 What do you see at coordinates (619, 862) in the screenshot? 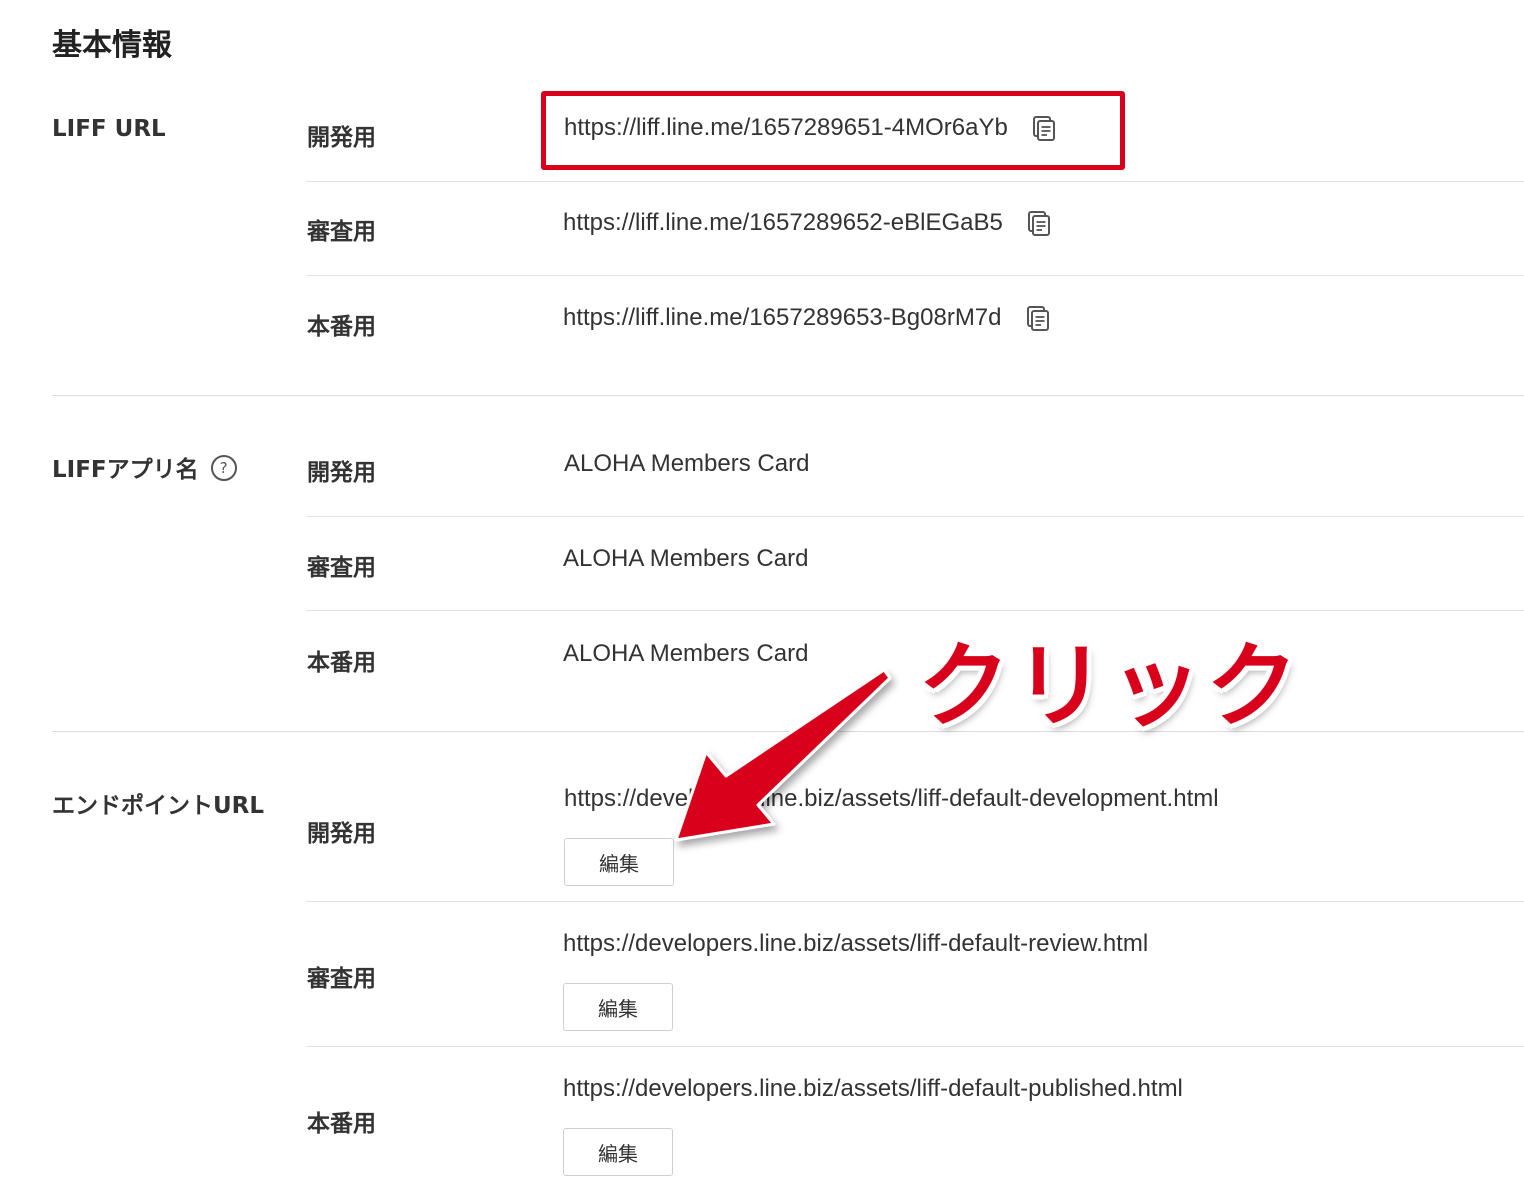
I see `edit-button-dev: 編集` at bounding box center [619, 862].